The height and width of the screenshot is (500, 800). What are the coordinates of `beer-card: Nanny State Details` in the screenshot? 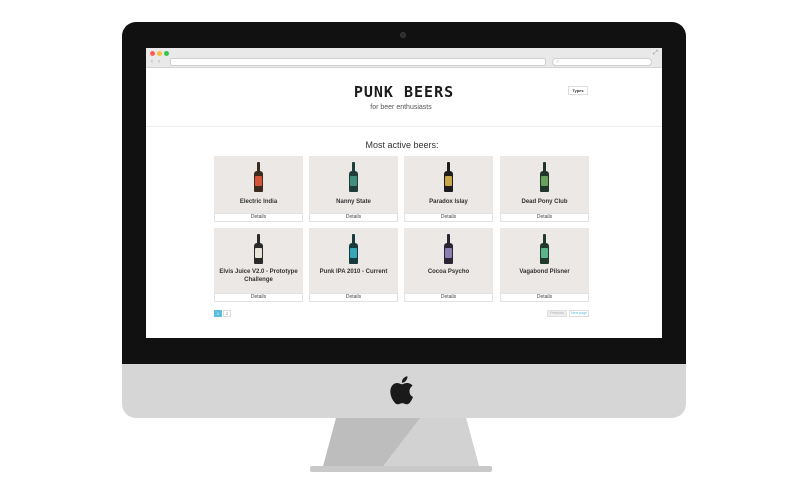 It's located at (353, 189).